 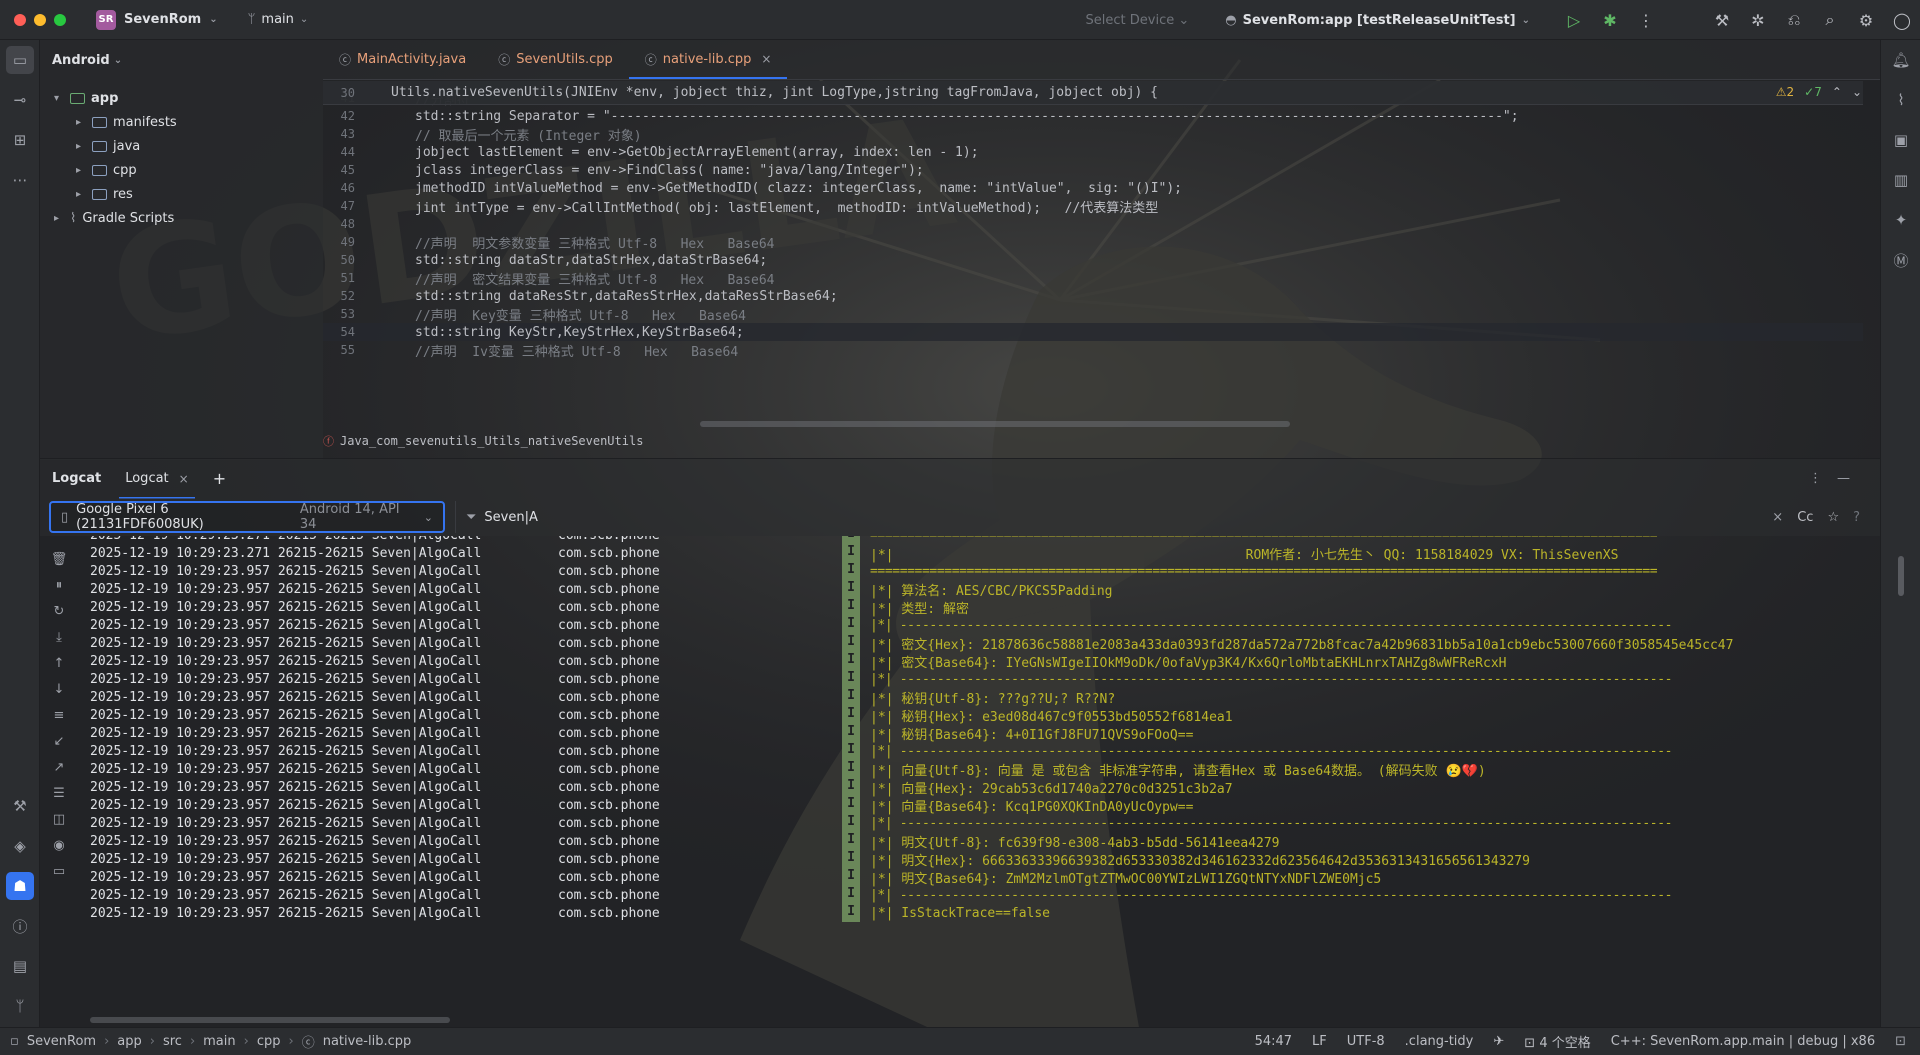 What do you see at coordinates (157, 479) in the screenshot?
I see `tab-logcat: Logcat ×` at bounding box center [157, 479].